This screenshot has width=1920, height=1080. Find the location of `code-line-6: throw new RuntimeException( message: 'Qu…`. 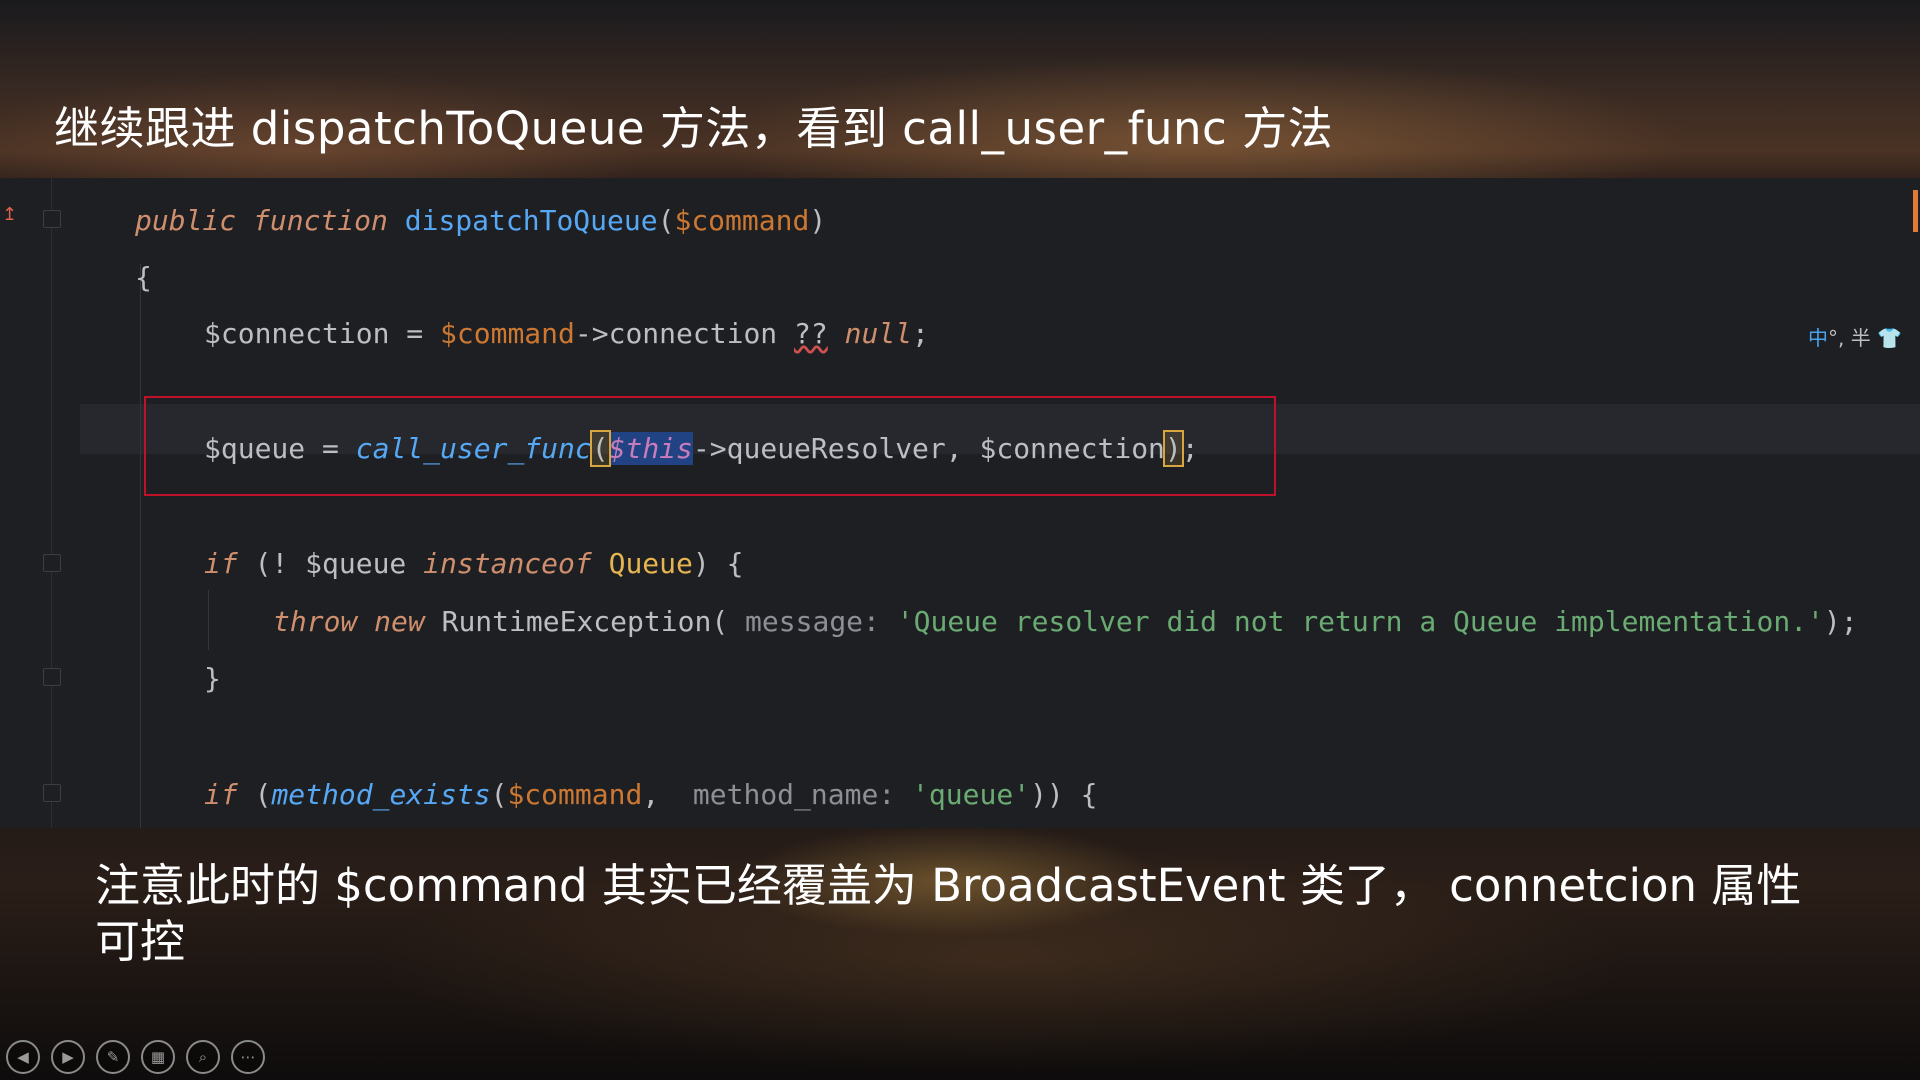

code-line-6: throw new RuntimeException( message: 'Qu… is located at coordinates (1065, 621).